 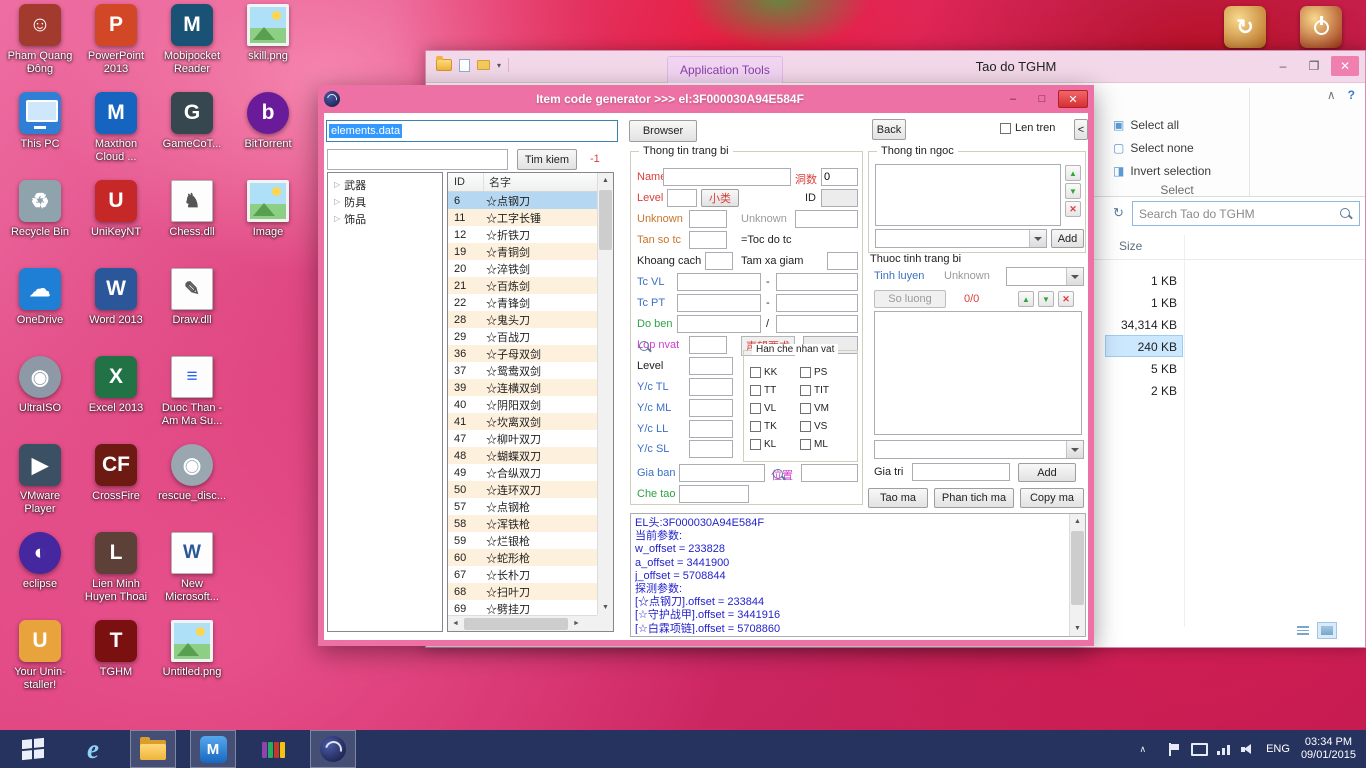 What do you see at coordinates (192, 308) in the screenshot?
I see `desktop-icon-draw-dll: ✎ Draw.dll` at bounding box center [192, 308].